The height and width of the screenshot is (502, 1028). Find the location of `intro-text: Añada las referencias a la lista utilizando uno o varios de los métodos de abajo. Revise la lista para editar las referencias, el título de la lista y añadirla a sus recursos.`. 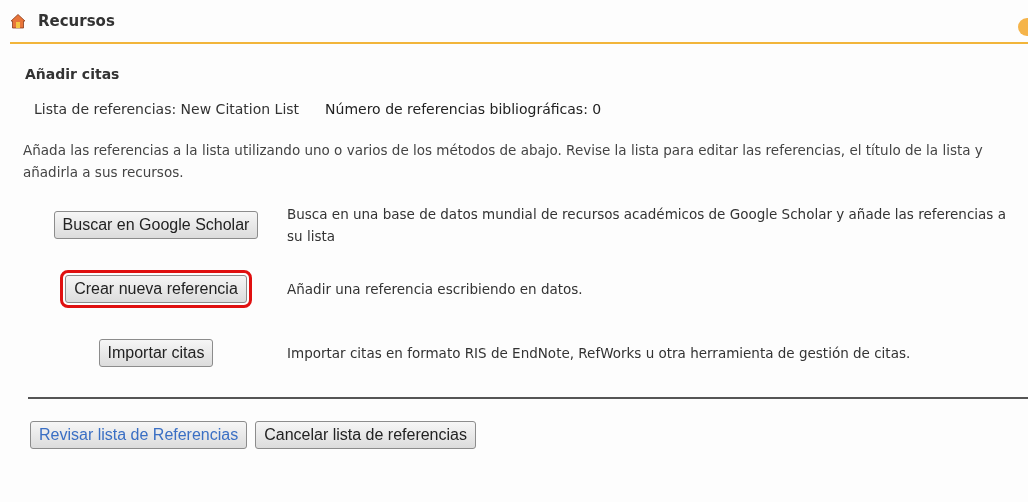

intro-text: Añada las referencias a la lista utilizando uno o varios de los métodos de abajo. Revise la lista para editar las referencias, el título de la lista y añadirla a sus recursos. is located at coordinates (503, 161).